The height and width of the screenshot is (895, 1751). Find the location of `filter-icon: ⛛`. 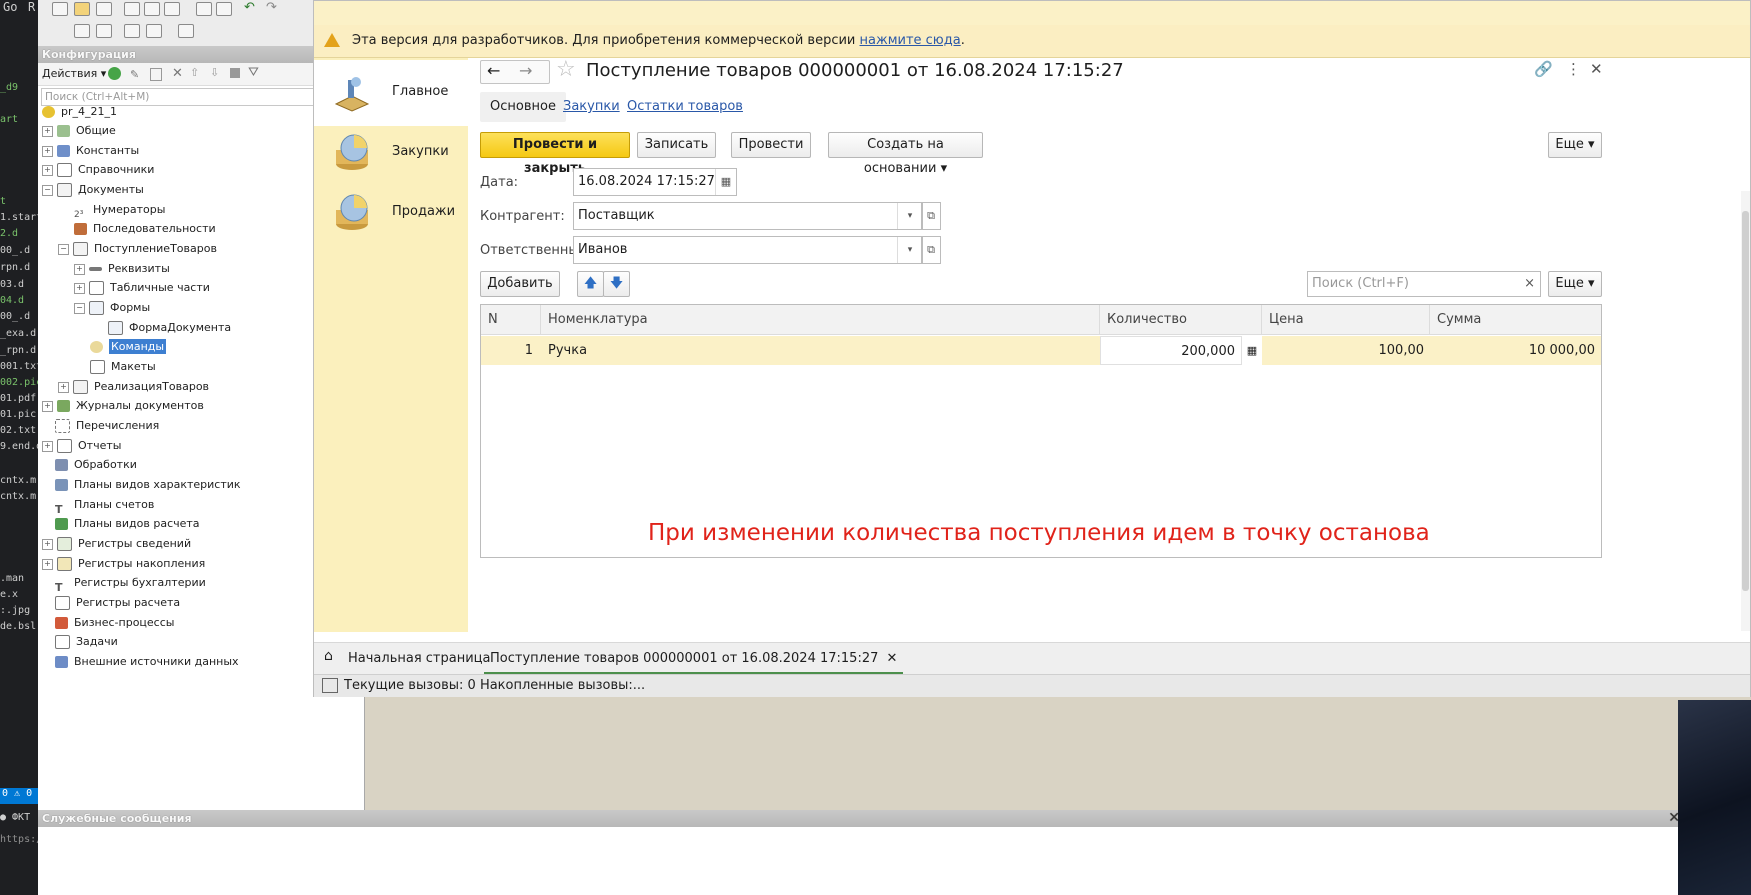

filter-icon: ⛛ is located at coordinates (253, 72).